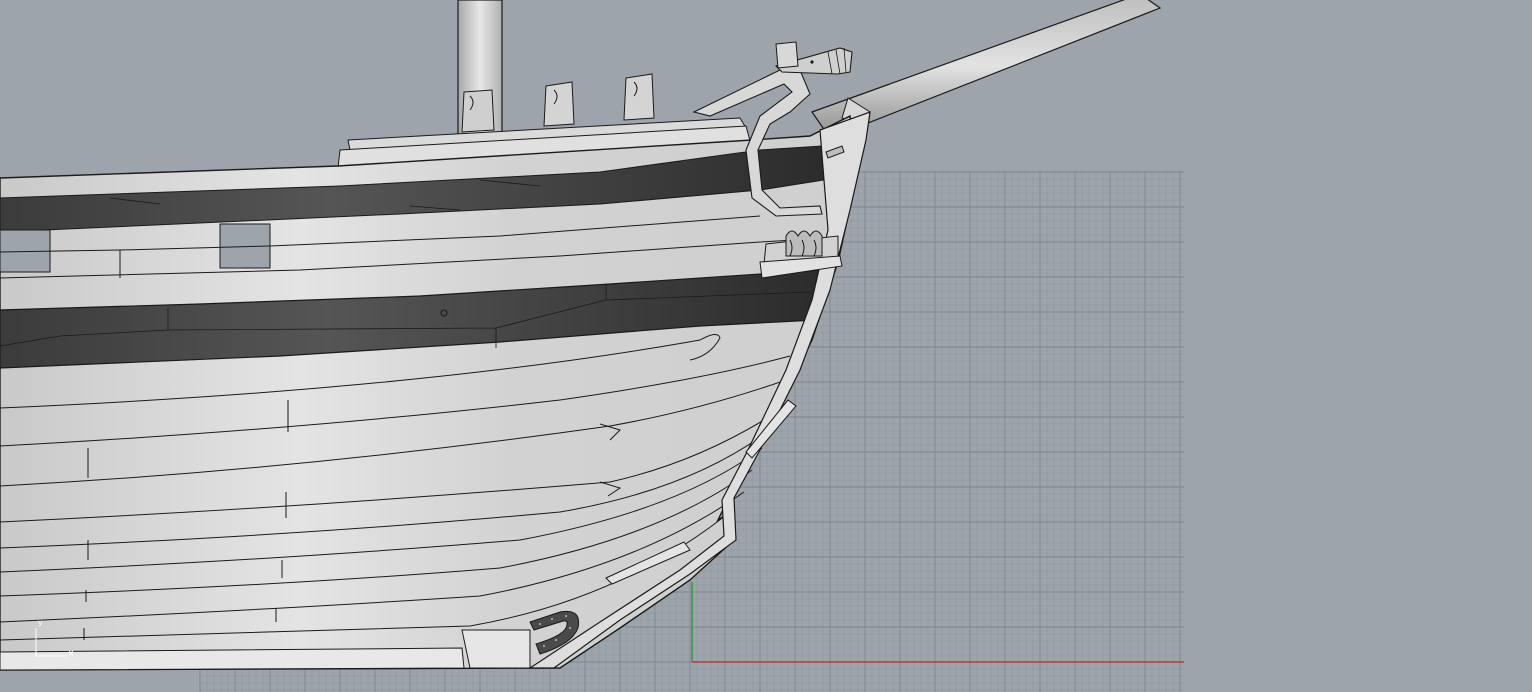  What do you see at coordinates (599, 100) in the screenshot?
I see `timberheads` at bounding box center [599, 100].